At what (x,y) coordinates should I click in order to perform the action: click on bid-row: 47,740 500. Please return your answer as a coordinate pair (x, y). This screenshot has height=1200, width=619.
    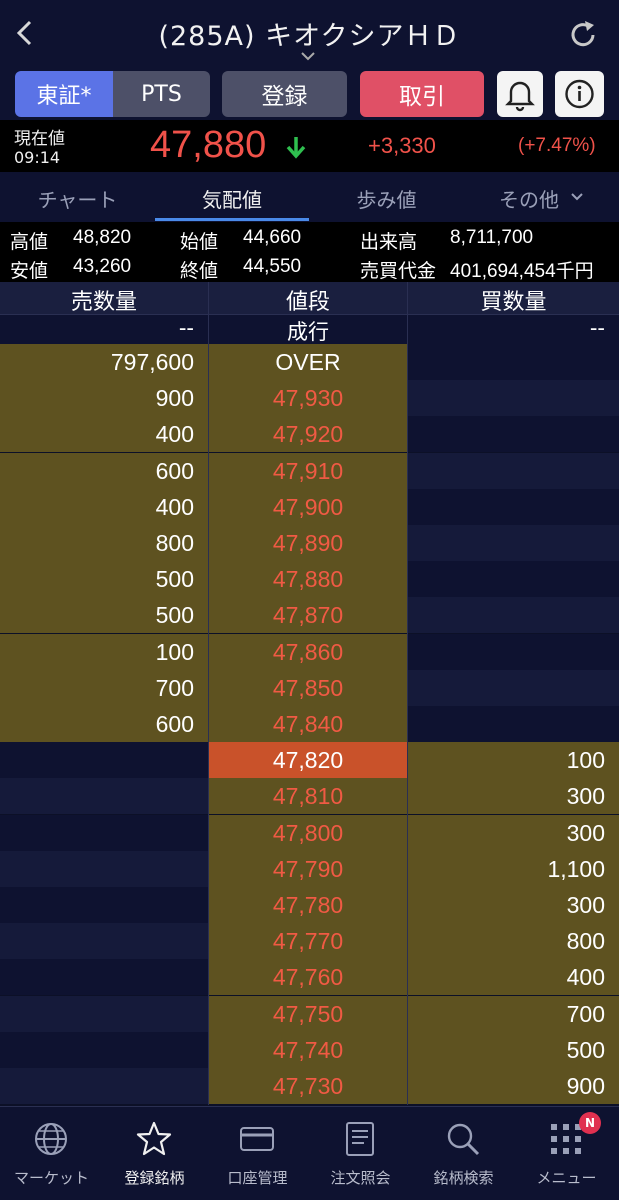
    Looking at the image, I should click on (309, 1049).